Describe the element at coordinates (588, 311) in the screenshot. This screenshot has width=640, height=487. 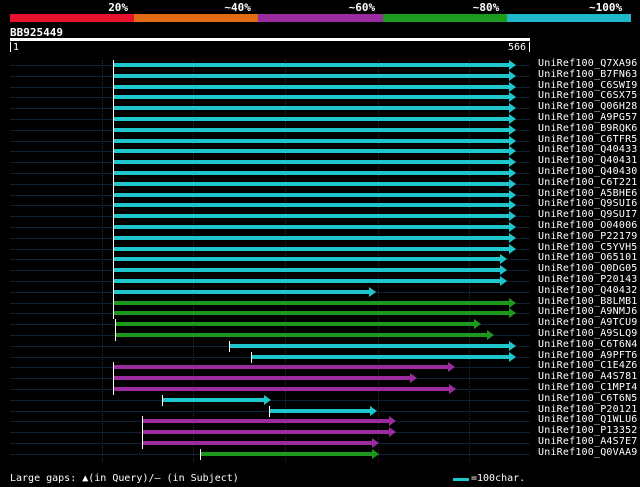
I see `hit-name-link: UniRef100_A9NMJ6` at that location.